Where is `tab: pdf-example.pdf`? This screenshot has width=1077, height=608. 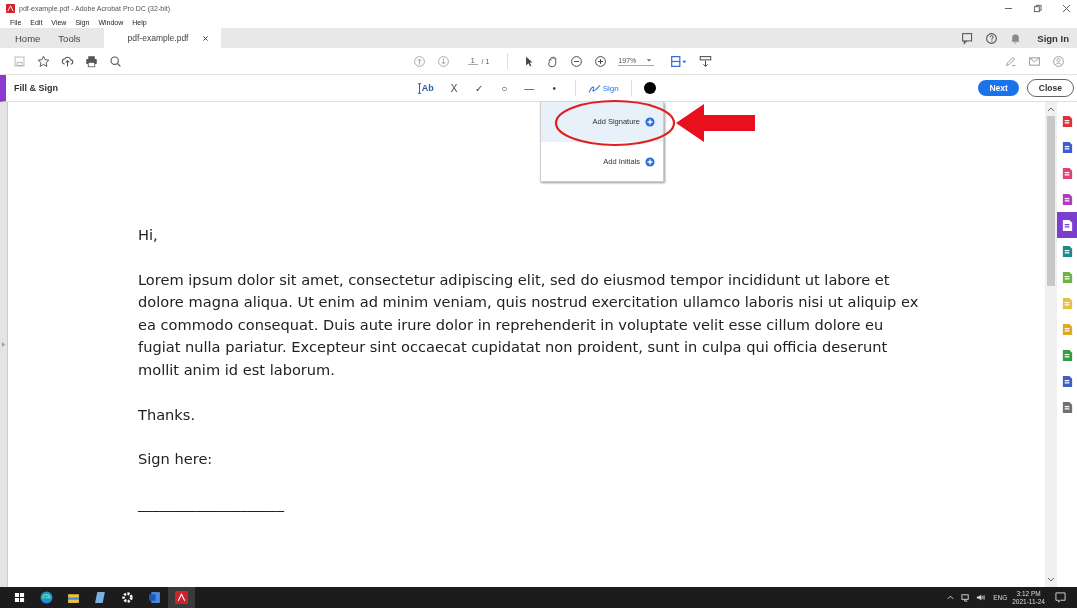
tab: pdf-example.pdf is located at coordinates (162, 38).